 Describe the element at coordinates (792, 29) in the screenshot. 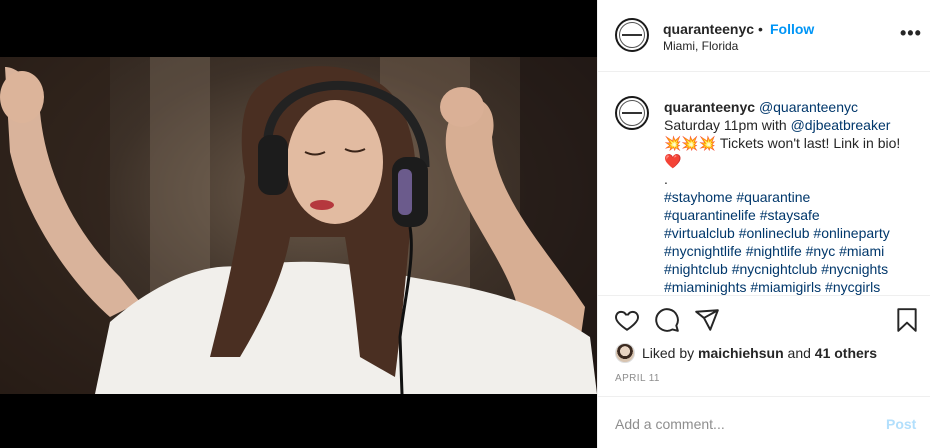

I see `follow-button: Follow` at that location.